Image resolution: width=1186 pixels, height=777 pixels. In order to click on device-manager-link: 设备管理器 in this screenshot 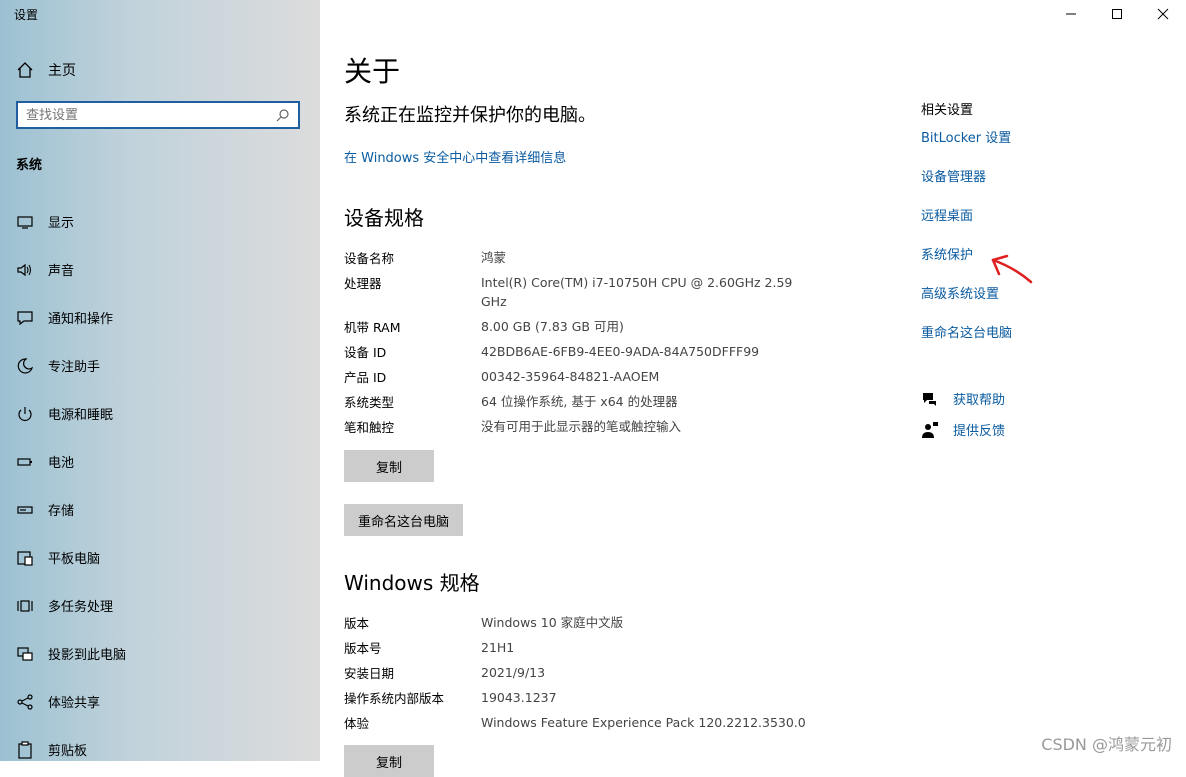, I will do `click(953, 175)`.